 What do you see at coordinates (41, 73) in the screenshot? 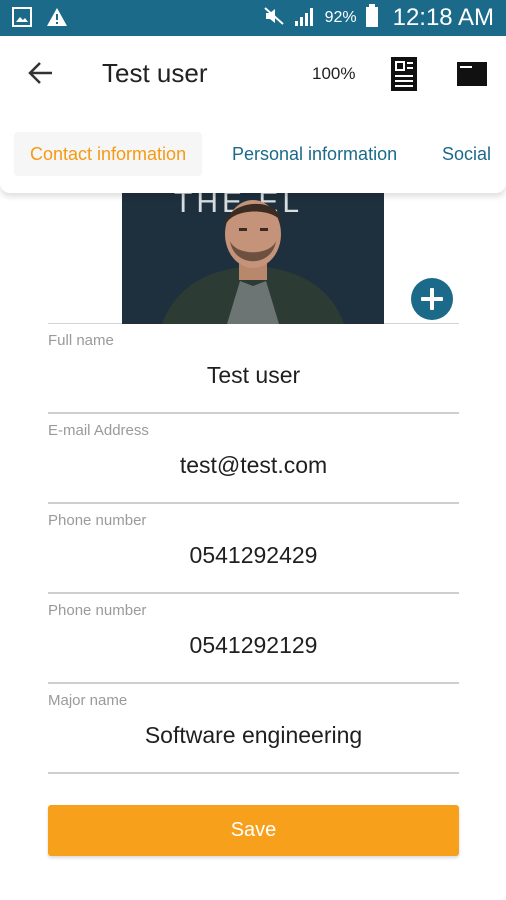
I see `back-arrow-icon` at bounding box center [41, 73].